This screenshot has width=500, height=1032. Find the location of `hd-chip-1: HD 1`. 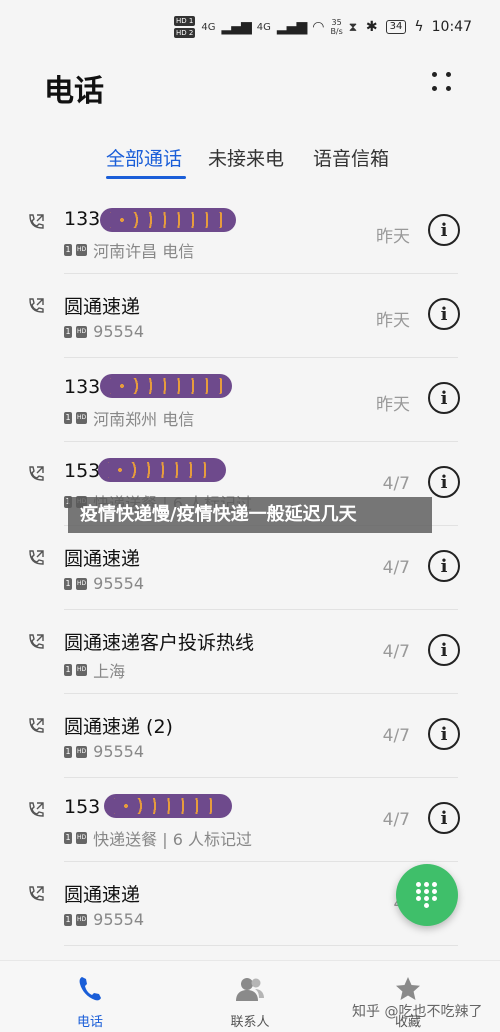

hd-chip-1: HD 1 is located at coordinates (185, 21).